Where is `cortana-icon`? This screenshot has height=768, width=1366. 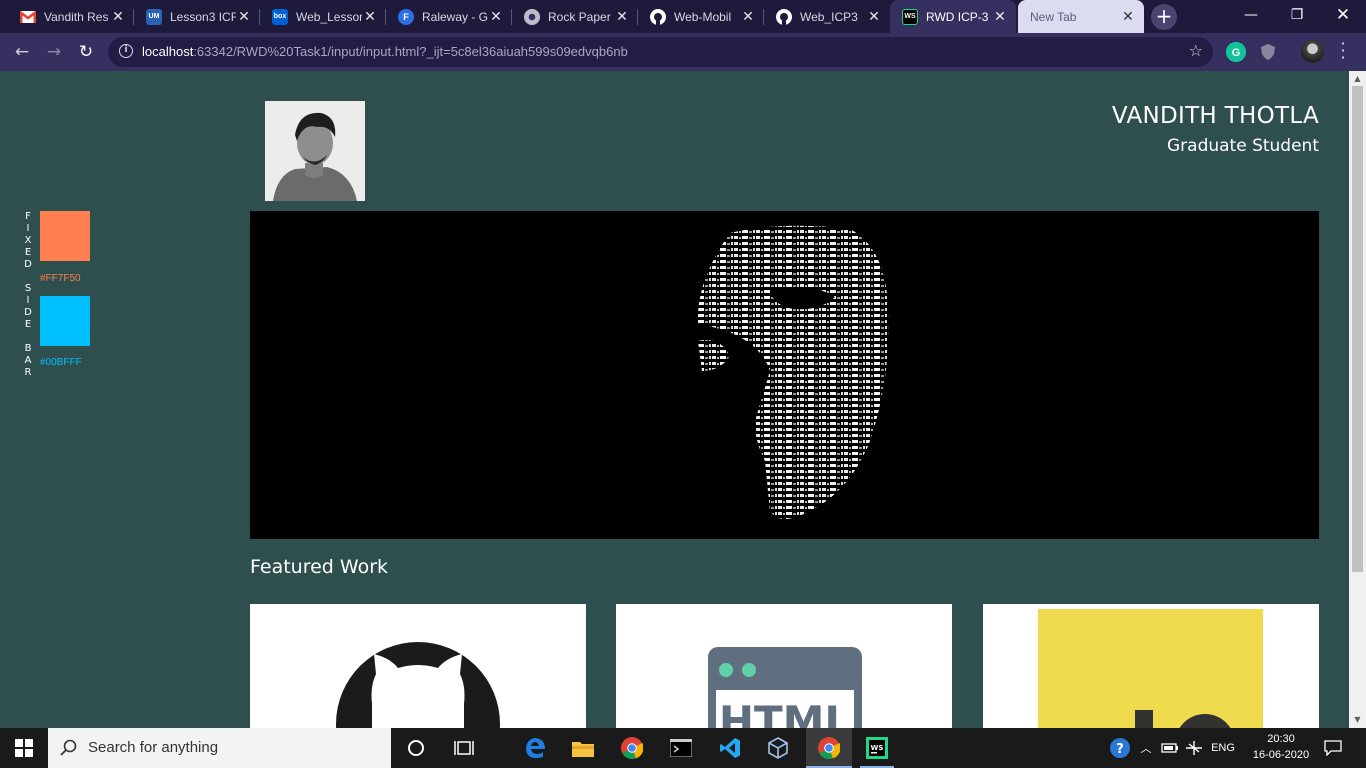 cortana-icon is located at coordinates (416, 748).